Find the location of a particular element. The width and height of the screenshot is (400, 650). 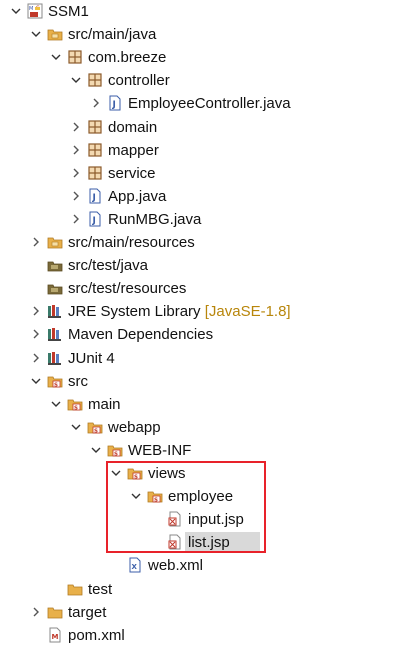

tree-item-list-jsp: list.jsp is located at coordinates (200, 542).